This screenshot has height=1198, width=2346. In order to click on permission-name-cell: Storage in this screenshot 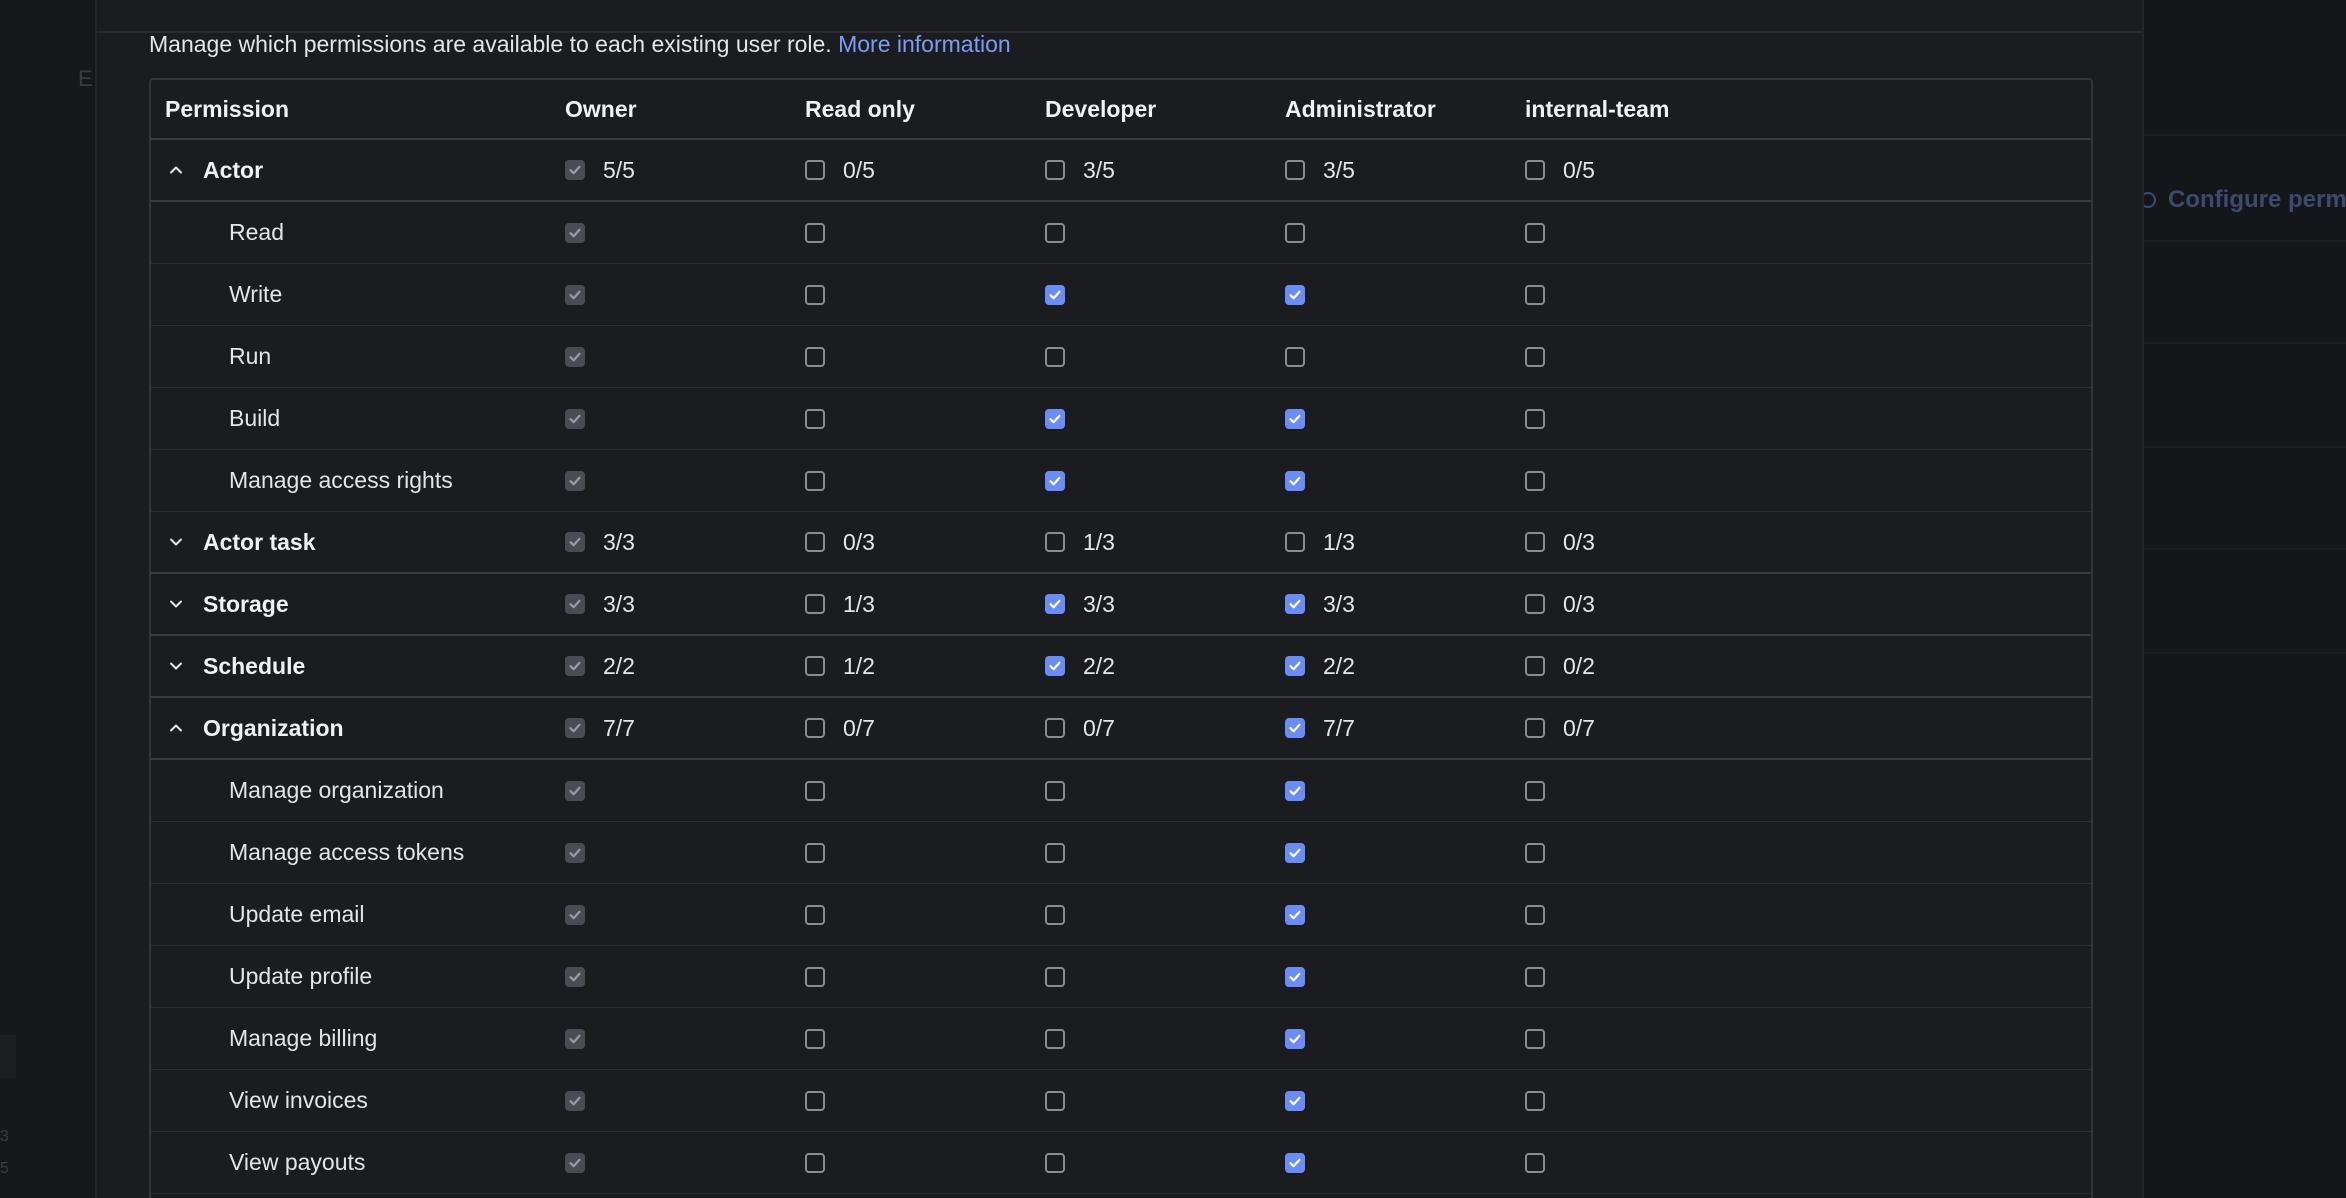, I will do `click(227, 604)`.